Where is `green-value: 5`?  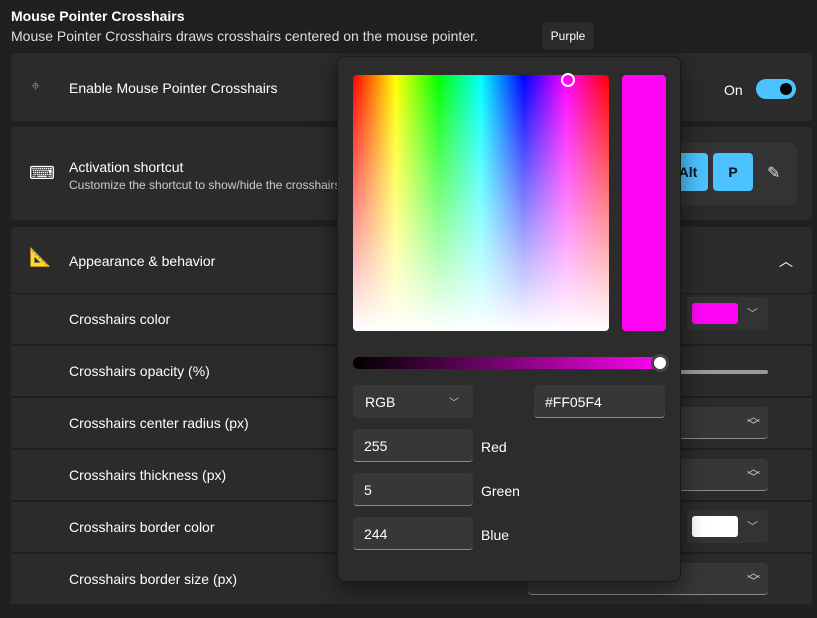 green-value: 5 is located at coordinates (368, 490).